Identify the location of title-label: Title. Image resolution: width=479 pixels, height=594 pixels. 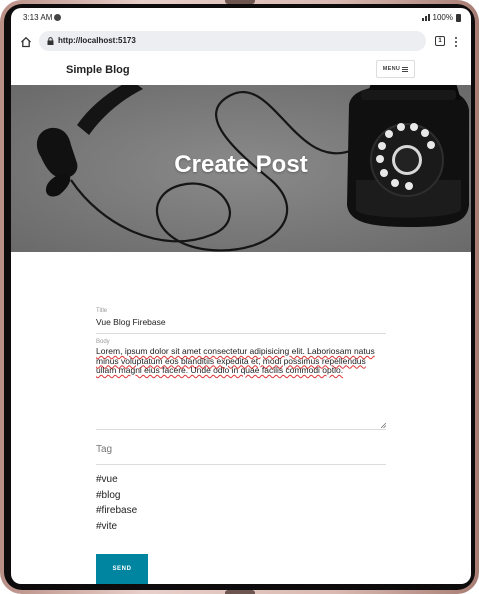
(102, 311).